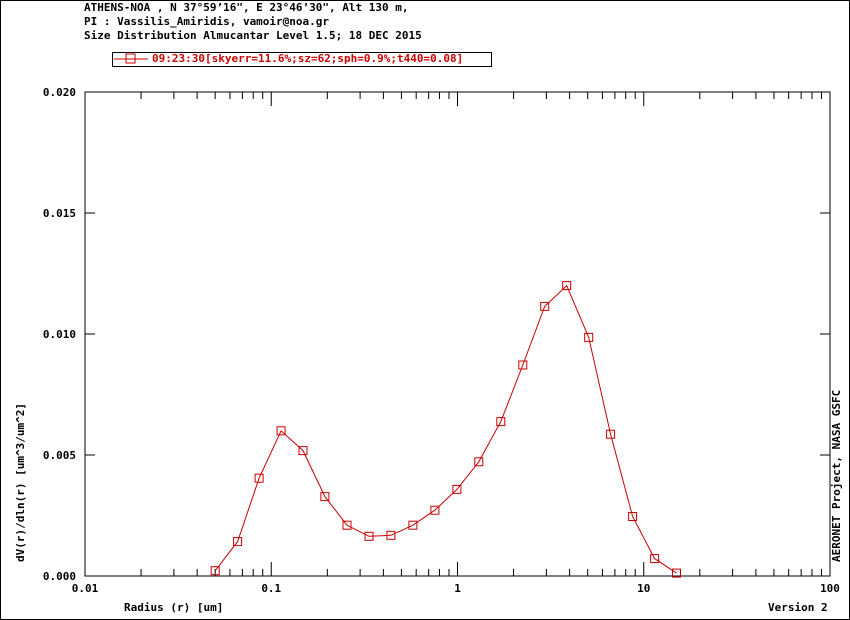 This screenshot has height=620, width=850. What do you see at coordinates (173, 607) in the screenshot?
I see `x-axis-title: Radius (r) [um]` at bounding box center [173, 607].